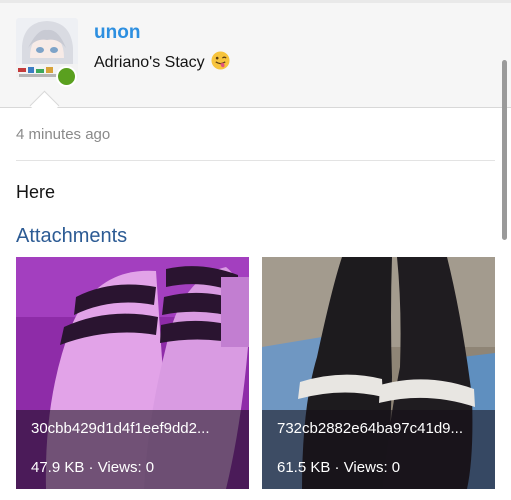 This screenshot has height=500, width=511. What do you see at coordinates (220, 60) in the screenshot?
I see `tongue-wink-emoji-icon` at bounding box center [220, 60].